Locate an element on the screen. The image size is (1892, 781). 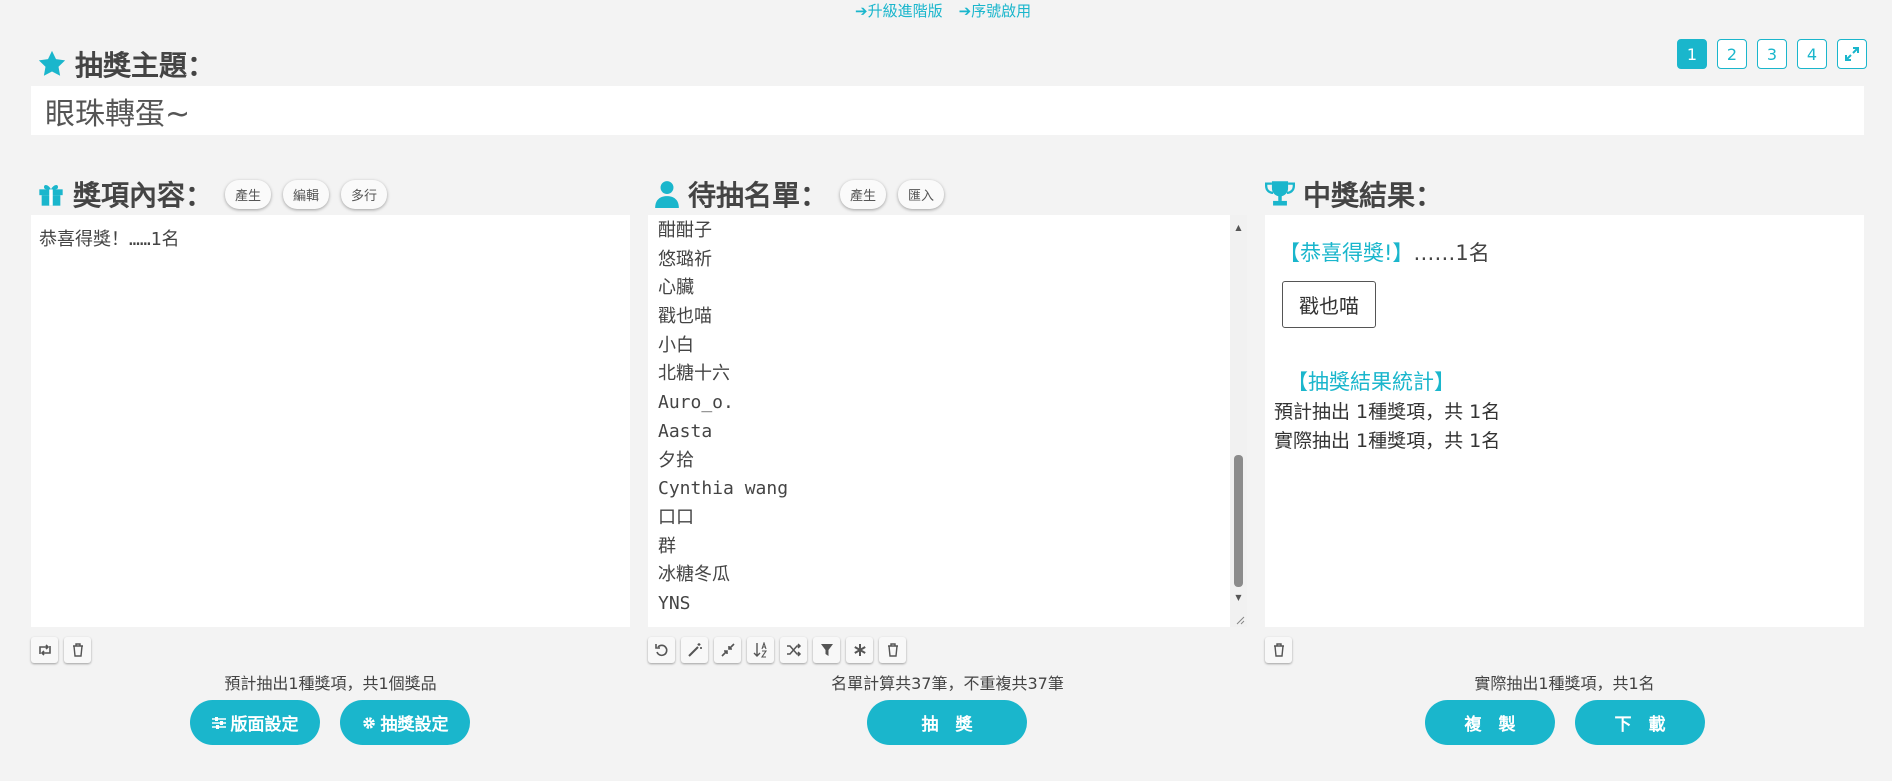
theme-input: 眼珠轉蛋~ is located at coordinates (947, 110).